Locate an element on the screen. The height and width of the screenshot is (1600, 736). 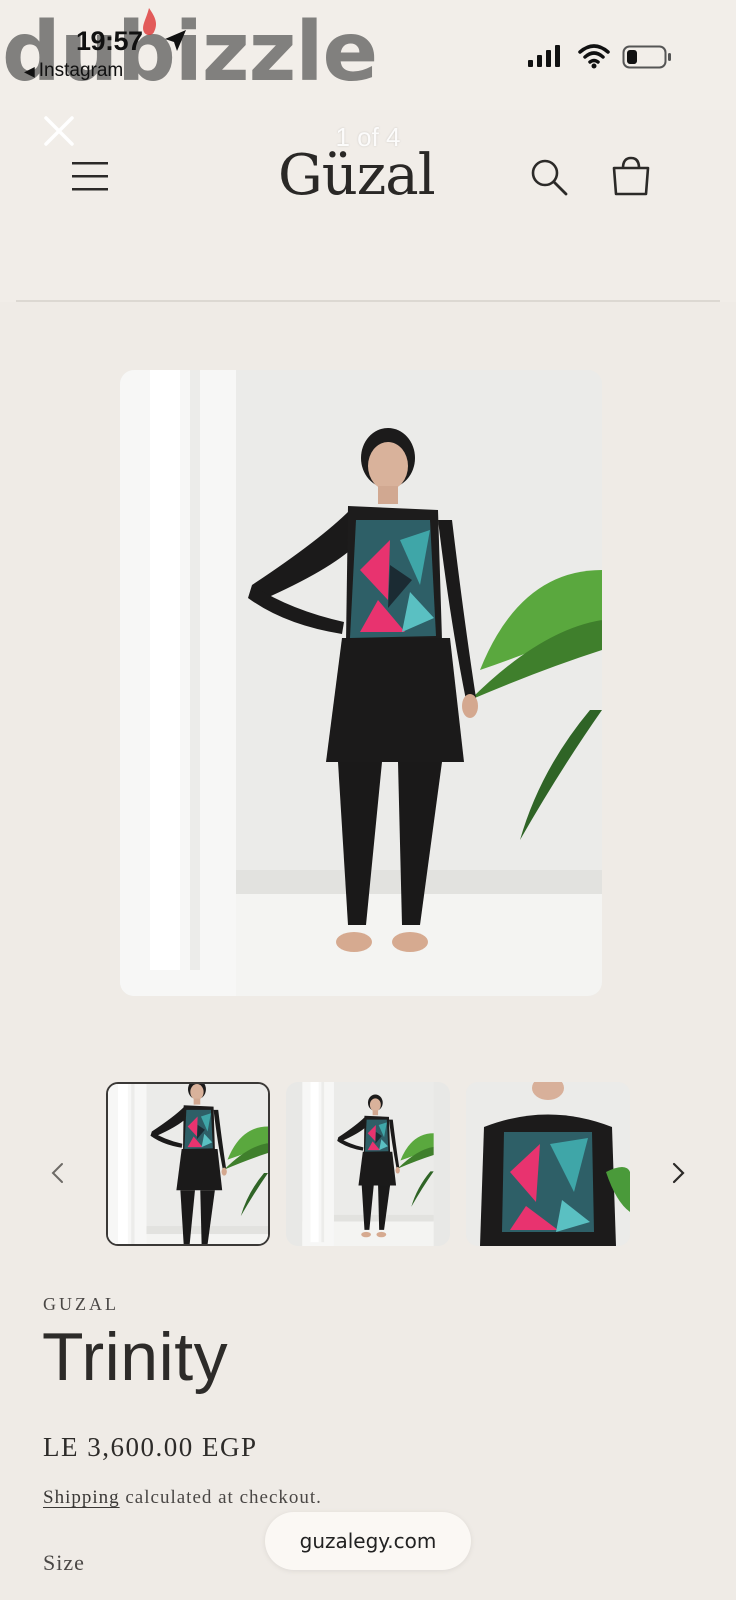
product-price: LE 3,600.00 EGP is located at coordinates (150, 1447).